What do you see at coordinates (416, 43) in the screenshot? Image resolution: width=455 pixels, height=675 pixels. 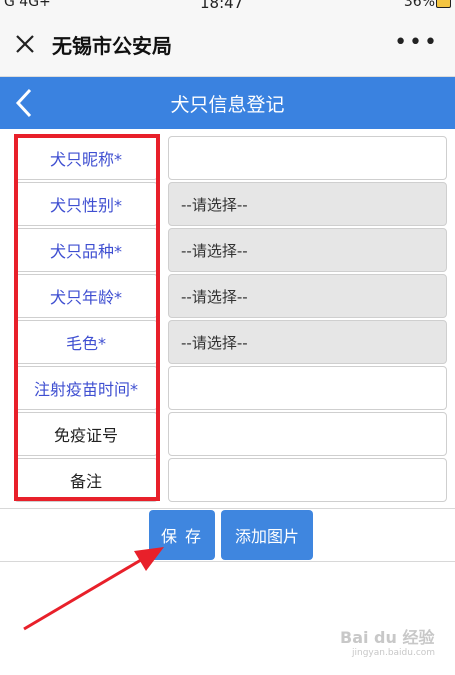 I see `more-options-icon: •••` at bounding box center [416, 43].